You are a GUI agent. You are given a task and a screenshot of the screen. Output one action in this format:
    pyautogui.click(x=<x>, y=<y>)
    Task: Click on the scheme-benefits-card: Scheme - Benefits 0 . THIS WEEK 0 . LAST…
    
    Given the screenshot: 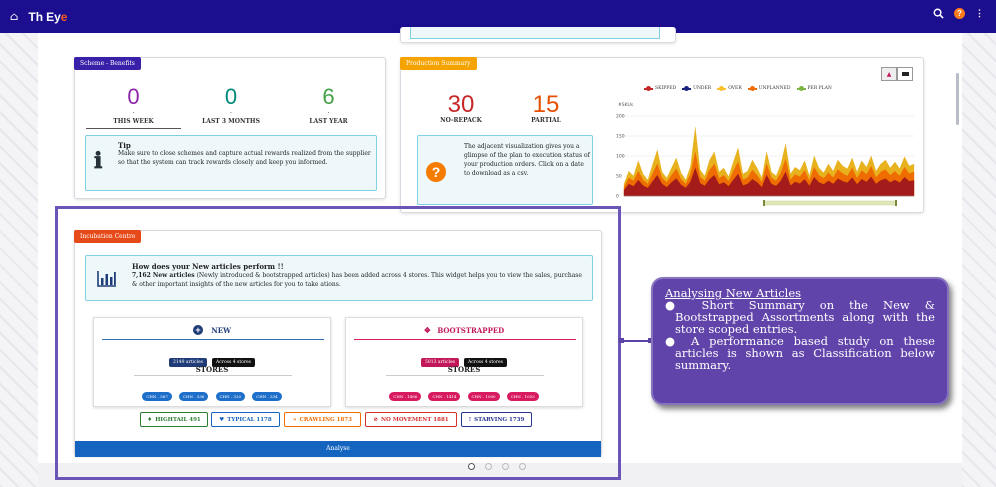 What is the action you would take?
    pyautogui.click(x=230, y=128)
    